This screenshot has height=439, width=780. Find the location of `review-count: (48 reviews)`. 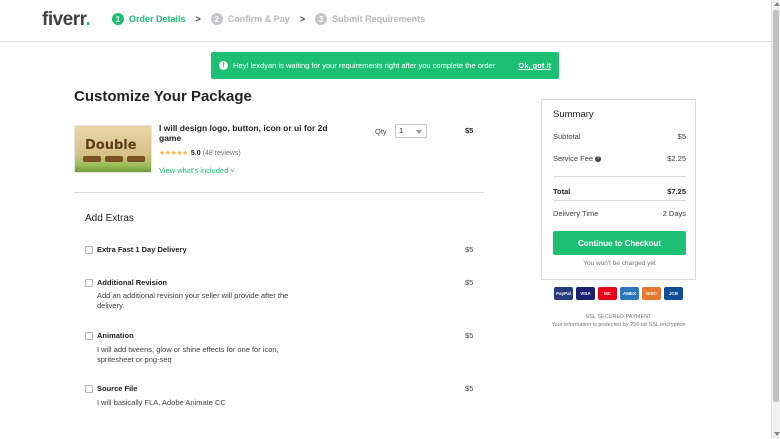

review-count: (48 reviews) is located at coordinates (221, 153).